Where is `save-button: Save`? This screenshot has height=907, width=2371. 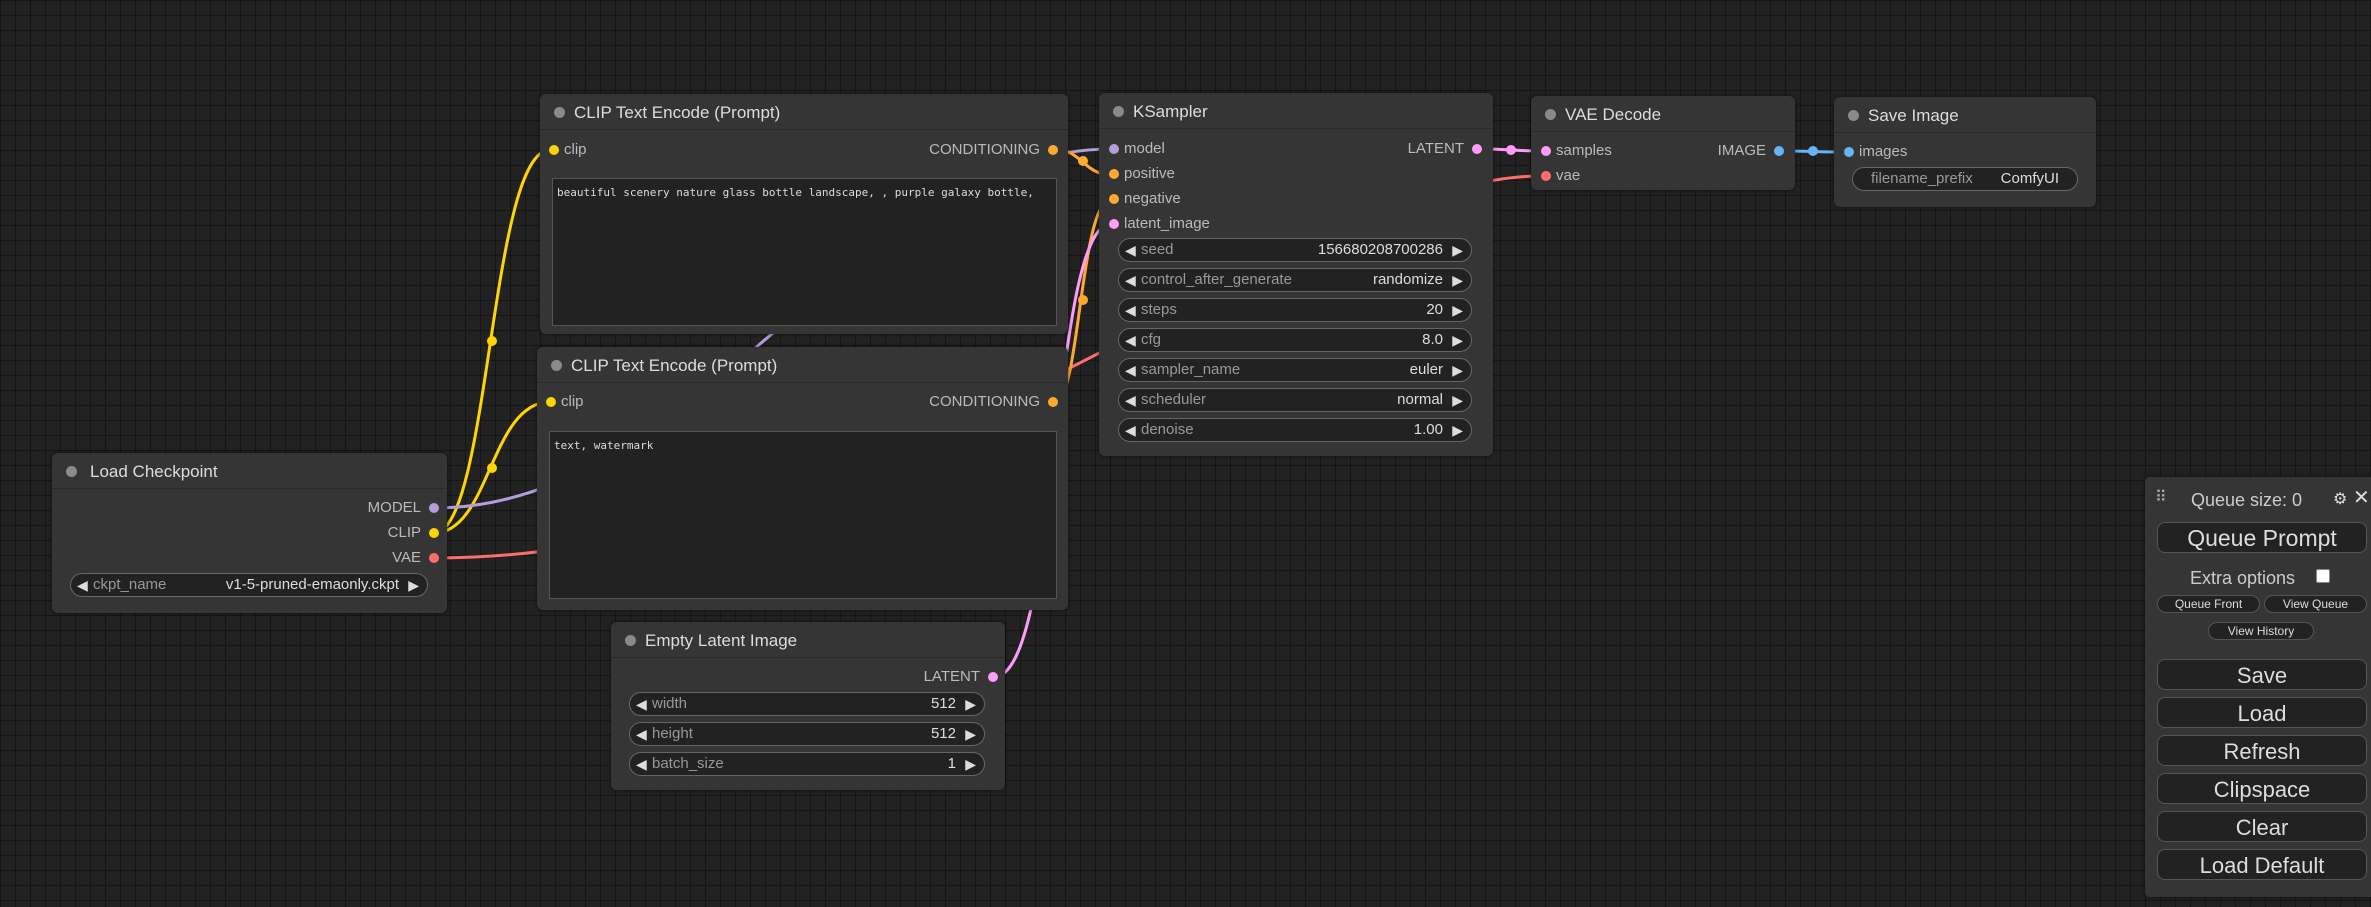
save-button: Save is located at coordinates (2262, 674).